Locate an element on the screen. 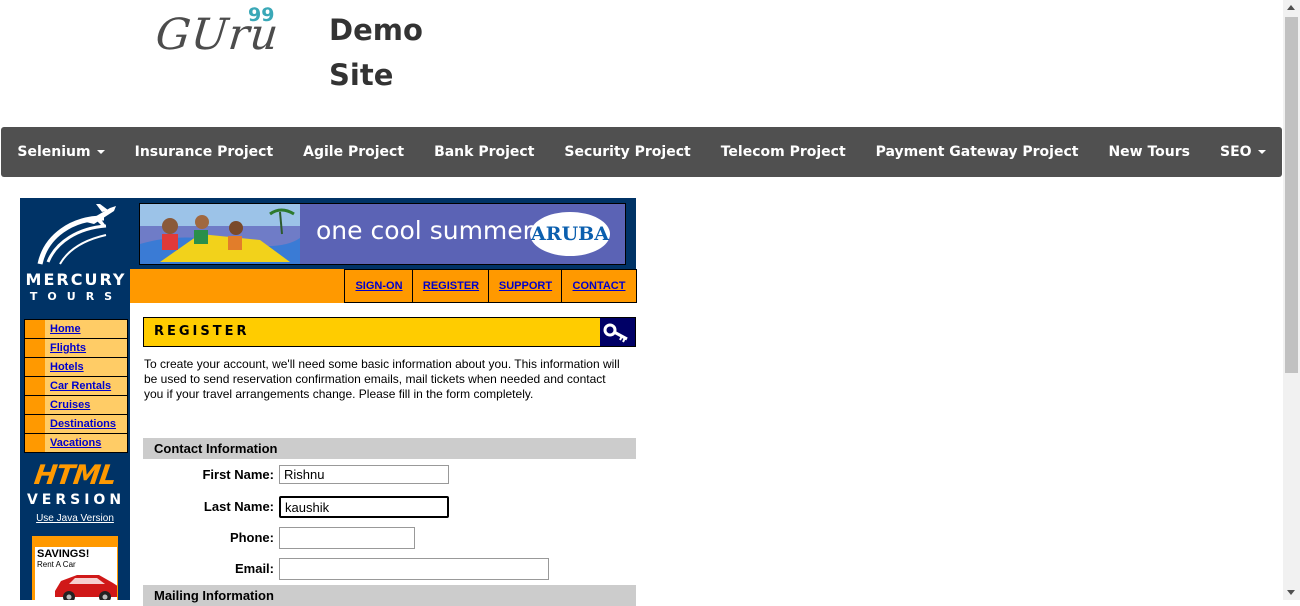  mailing-information-header: Mailing Information is located at coordinates (389, 595).